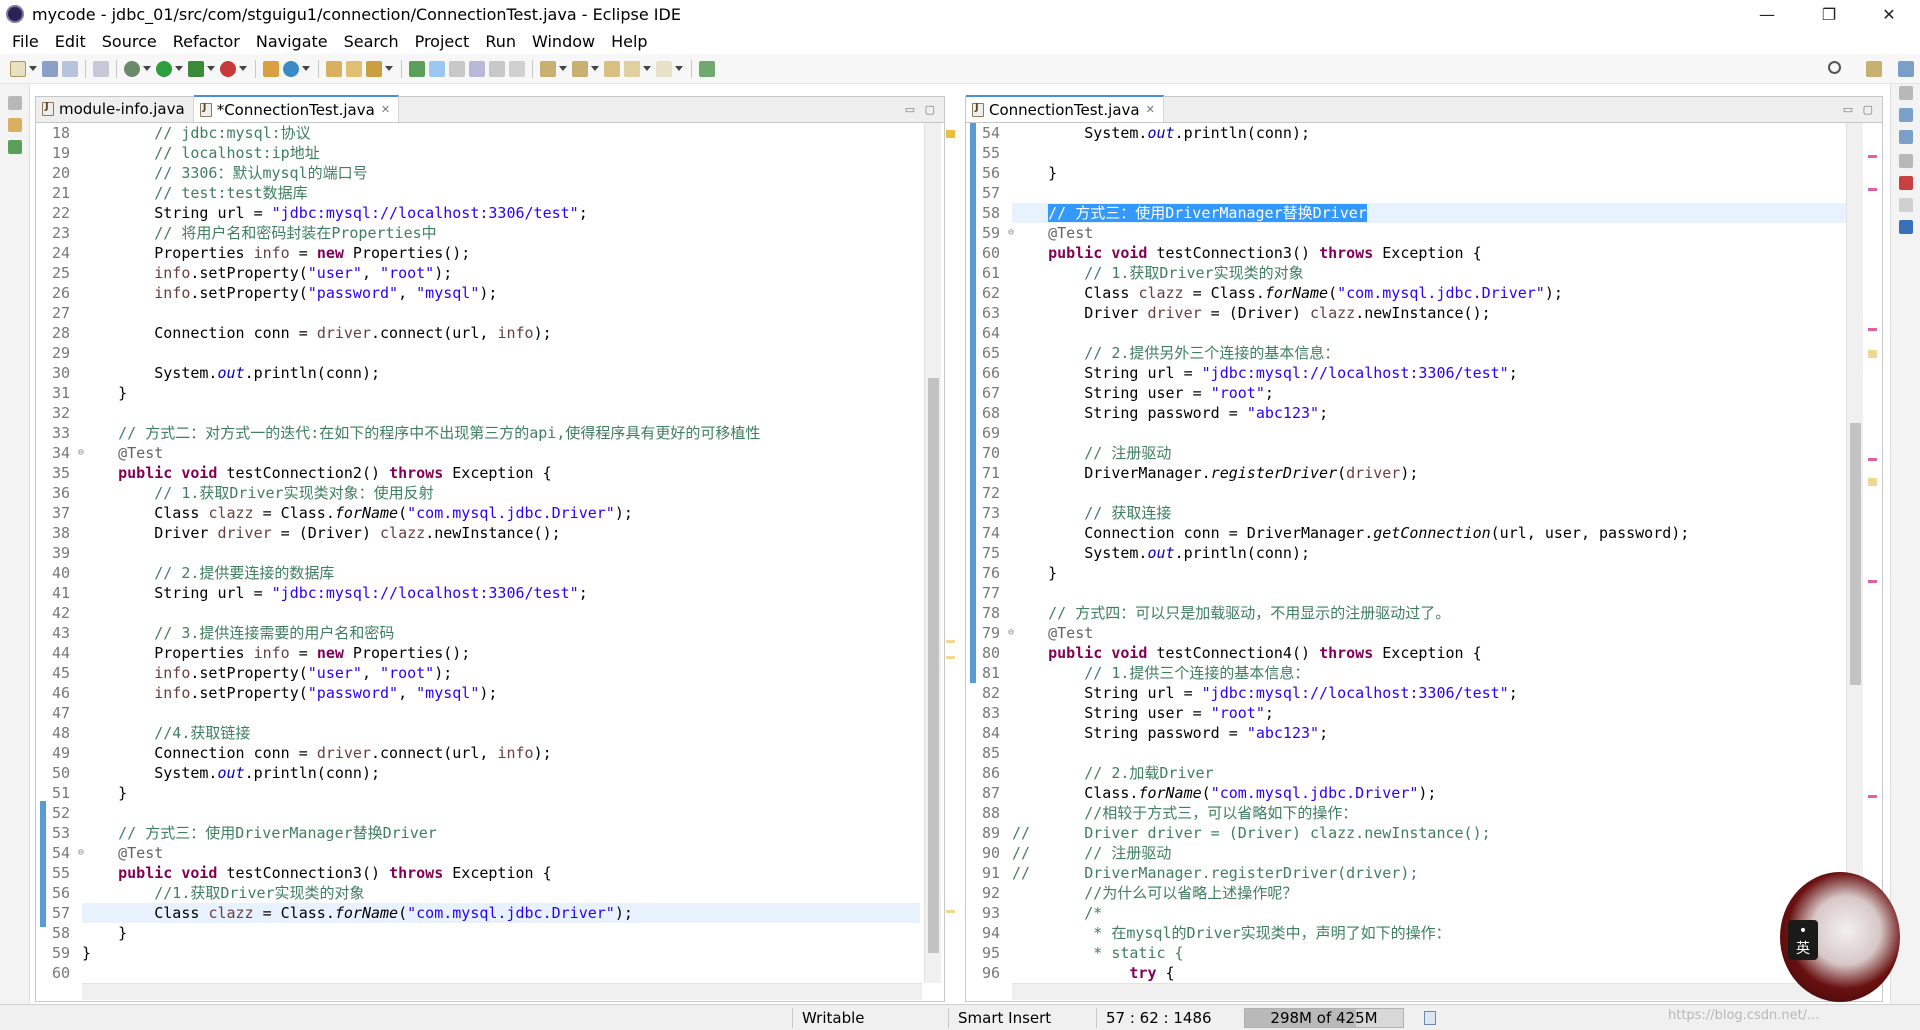 The image size is (1920, 1030). I want to click on garbage-collect-icon, so click(1430, 1018).